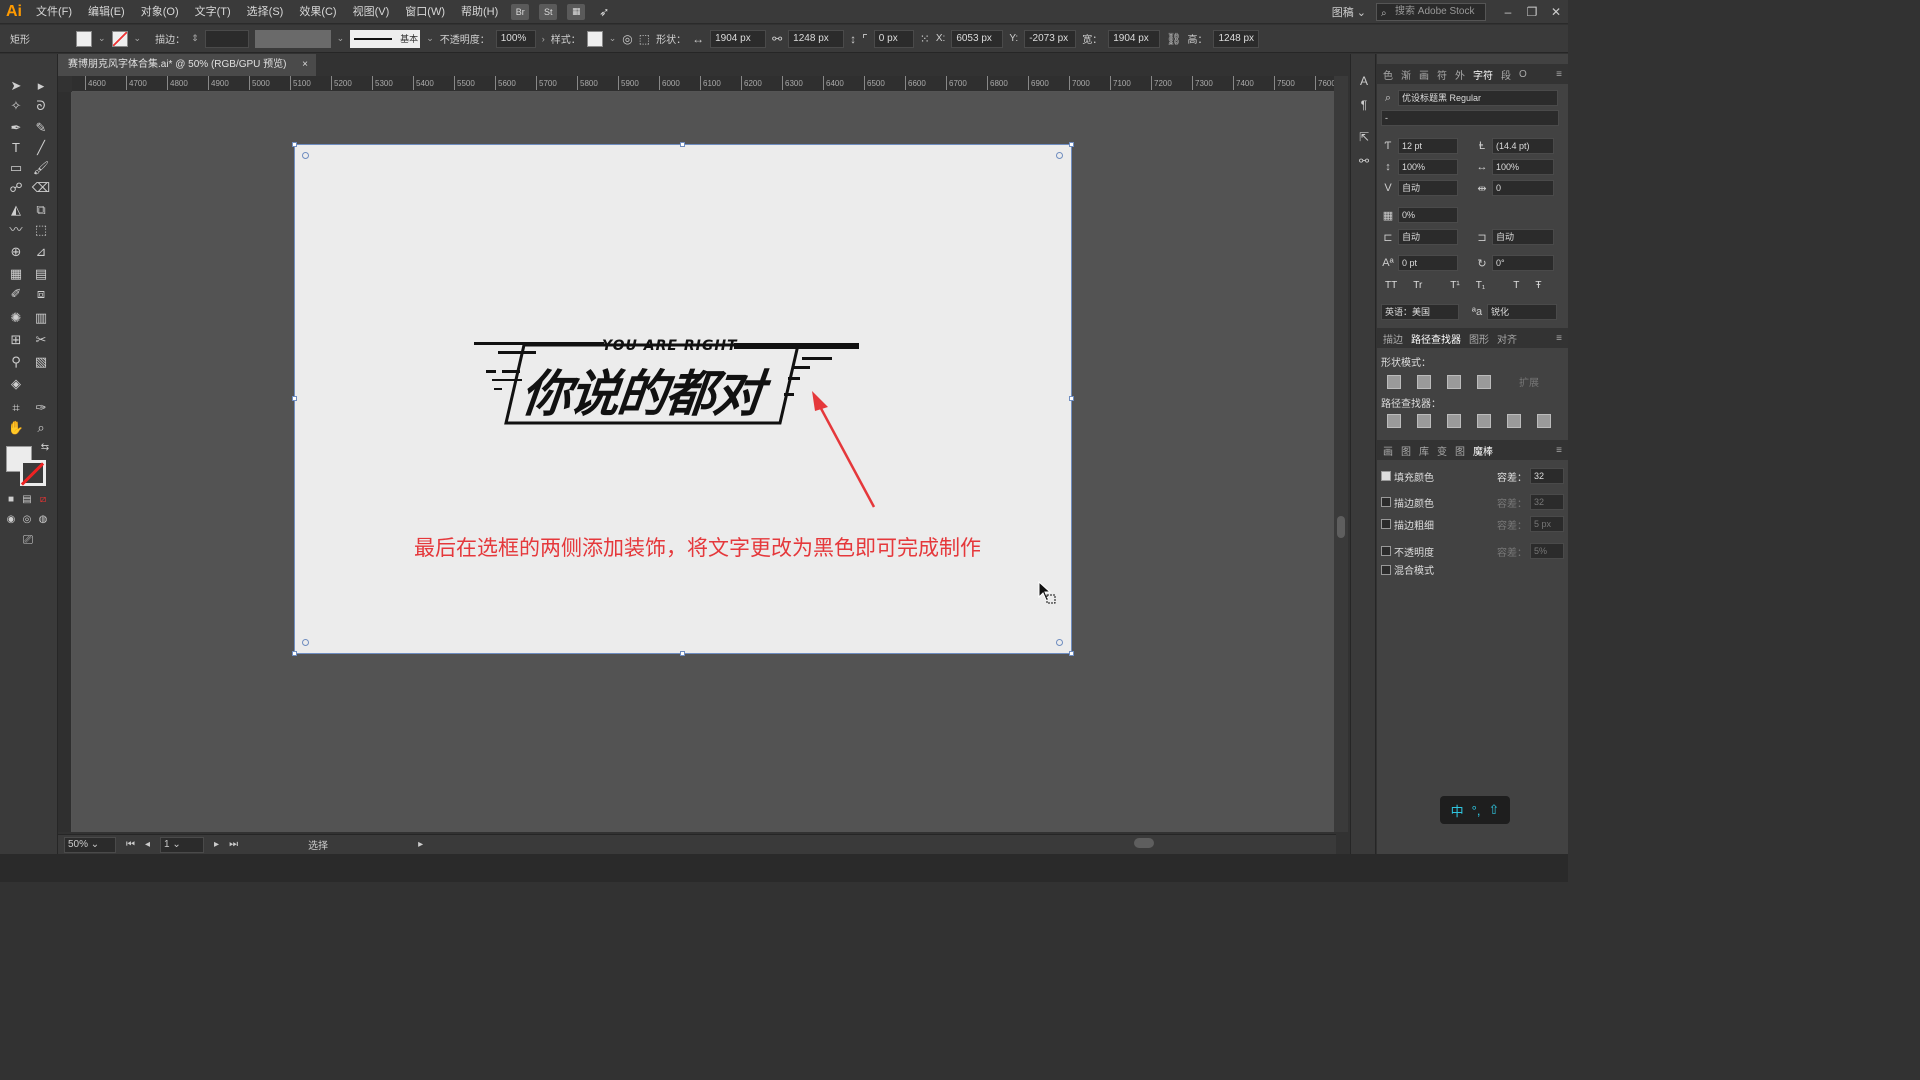  What do you see at coordinates (1507, 338) in the screenshot?
I see `tab-align: 对齐` at bounding box center [1507, 338].